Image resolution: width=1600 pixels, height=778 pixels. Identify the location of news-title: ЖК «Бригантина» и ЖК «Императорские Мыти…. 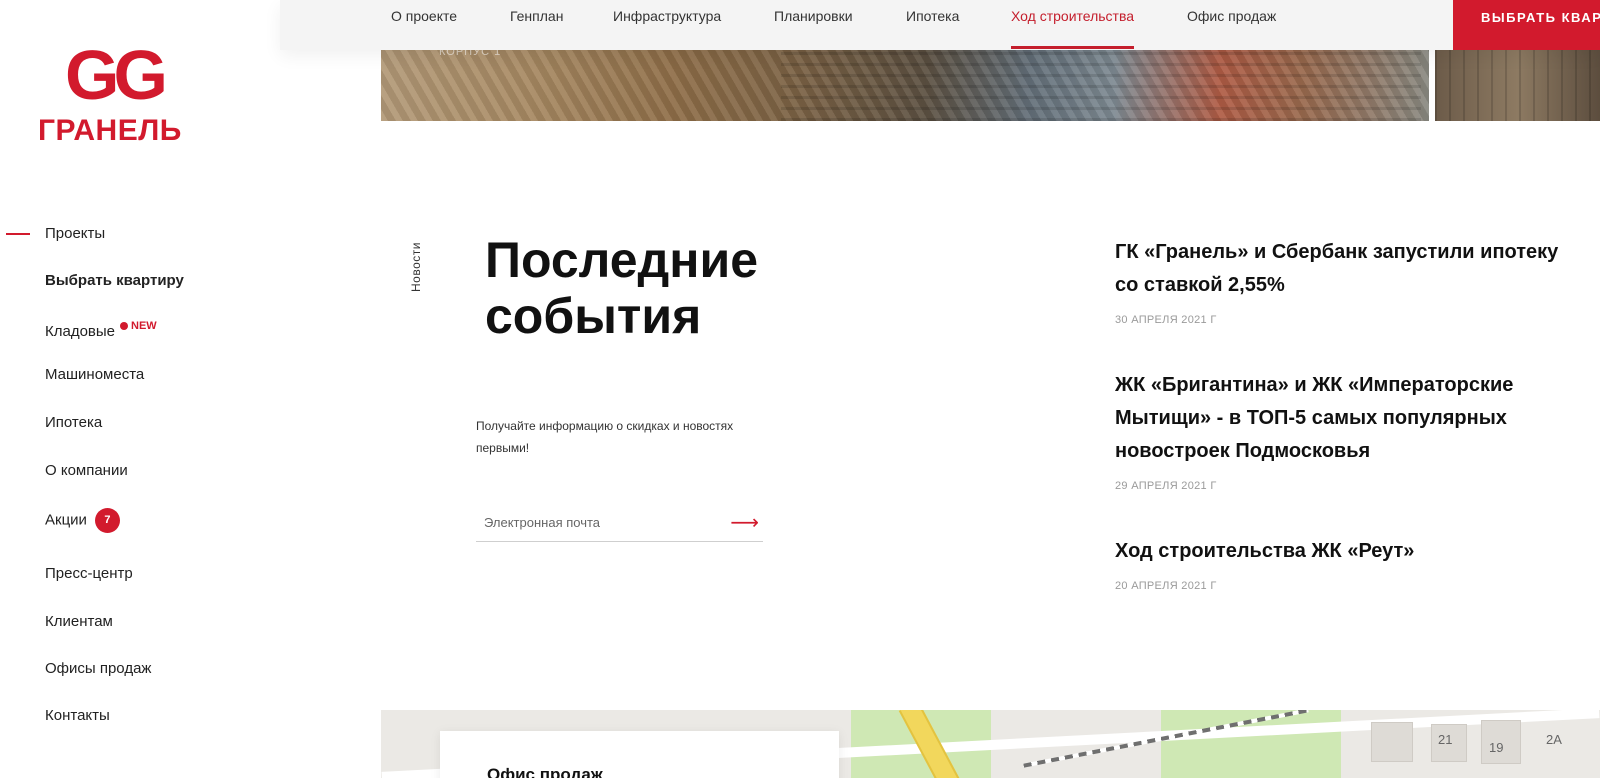
(1350, 418).